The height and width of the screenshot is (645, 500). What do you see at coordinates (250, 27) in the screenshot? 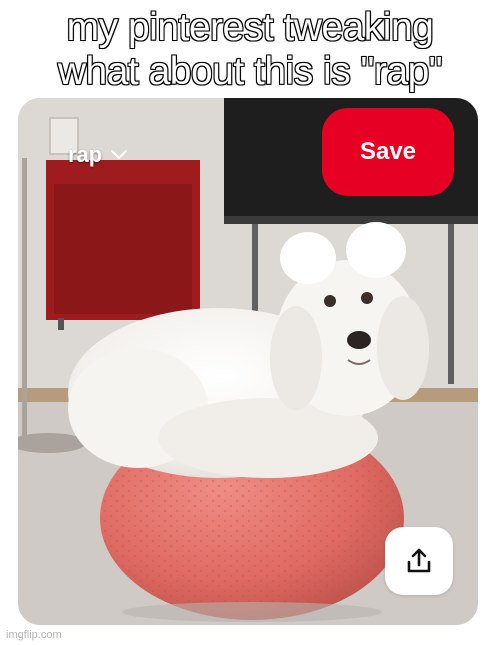
I see `caption-line-1: my pinterest tweaking` at bounding box center [250, 27].